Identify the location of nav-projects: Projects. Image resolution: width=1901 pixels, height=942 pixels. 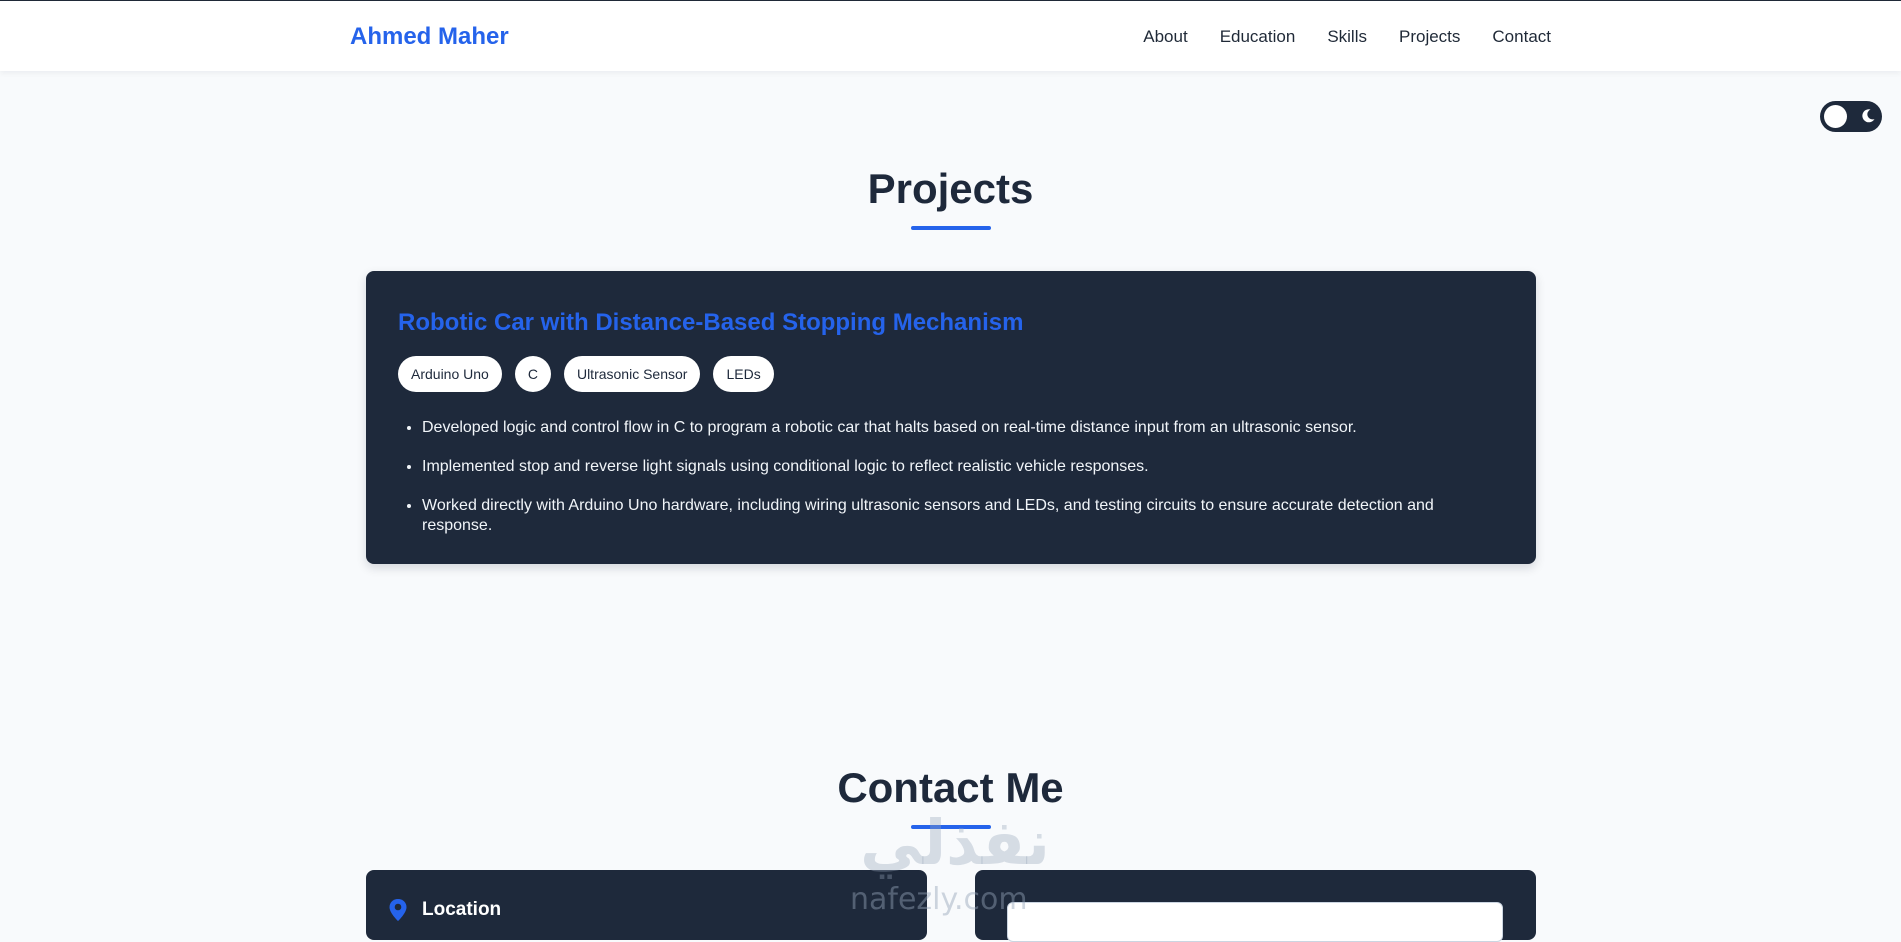
(1429, 37).